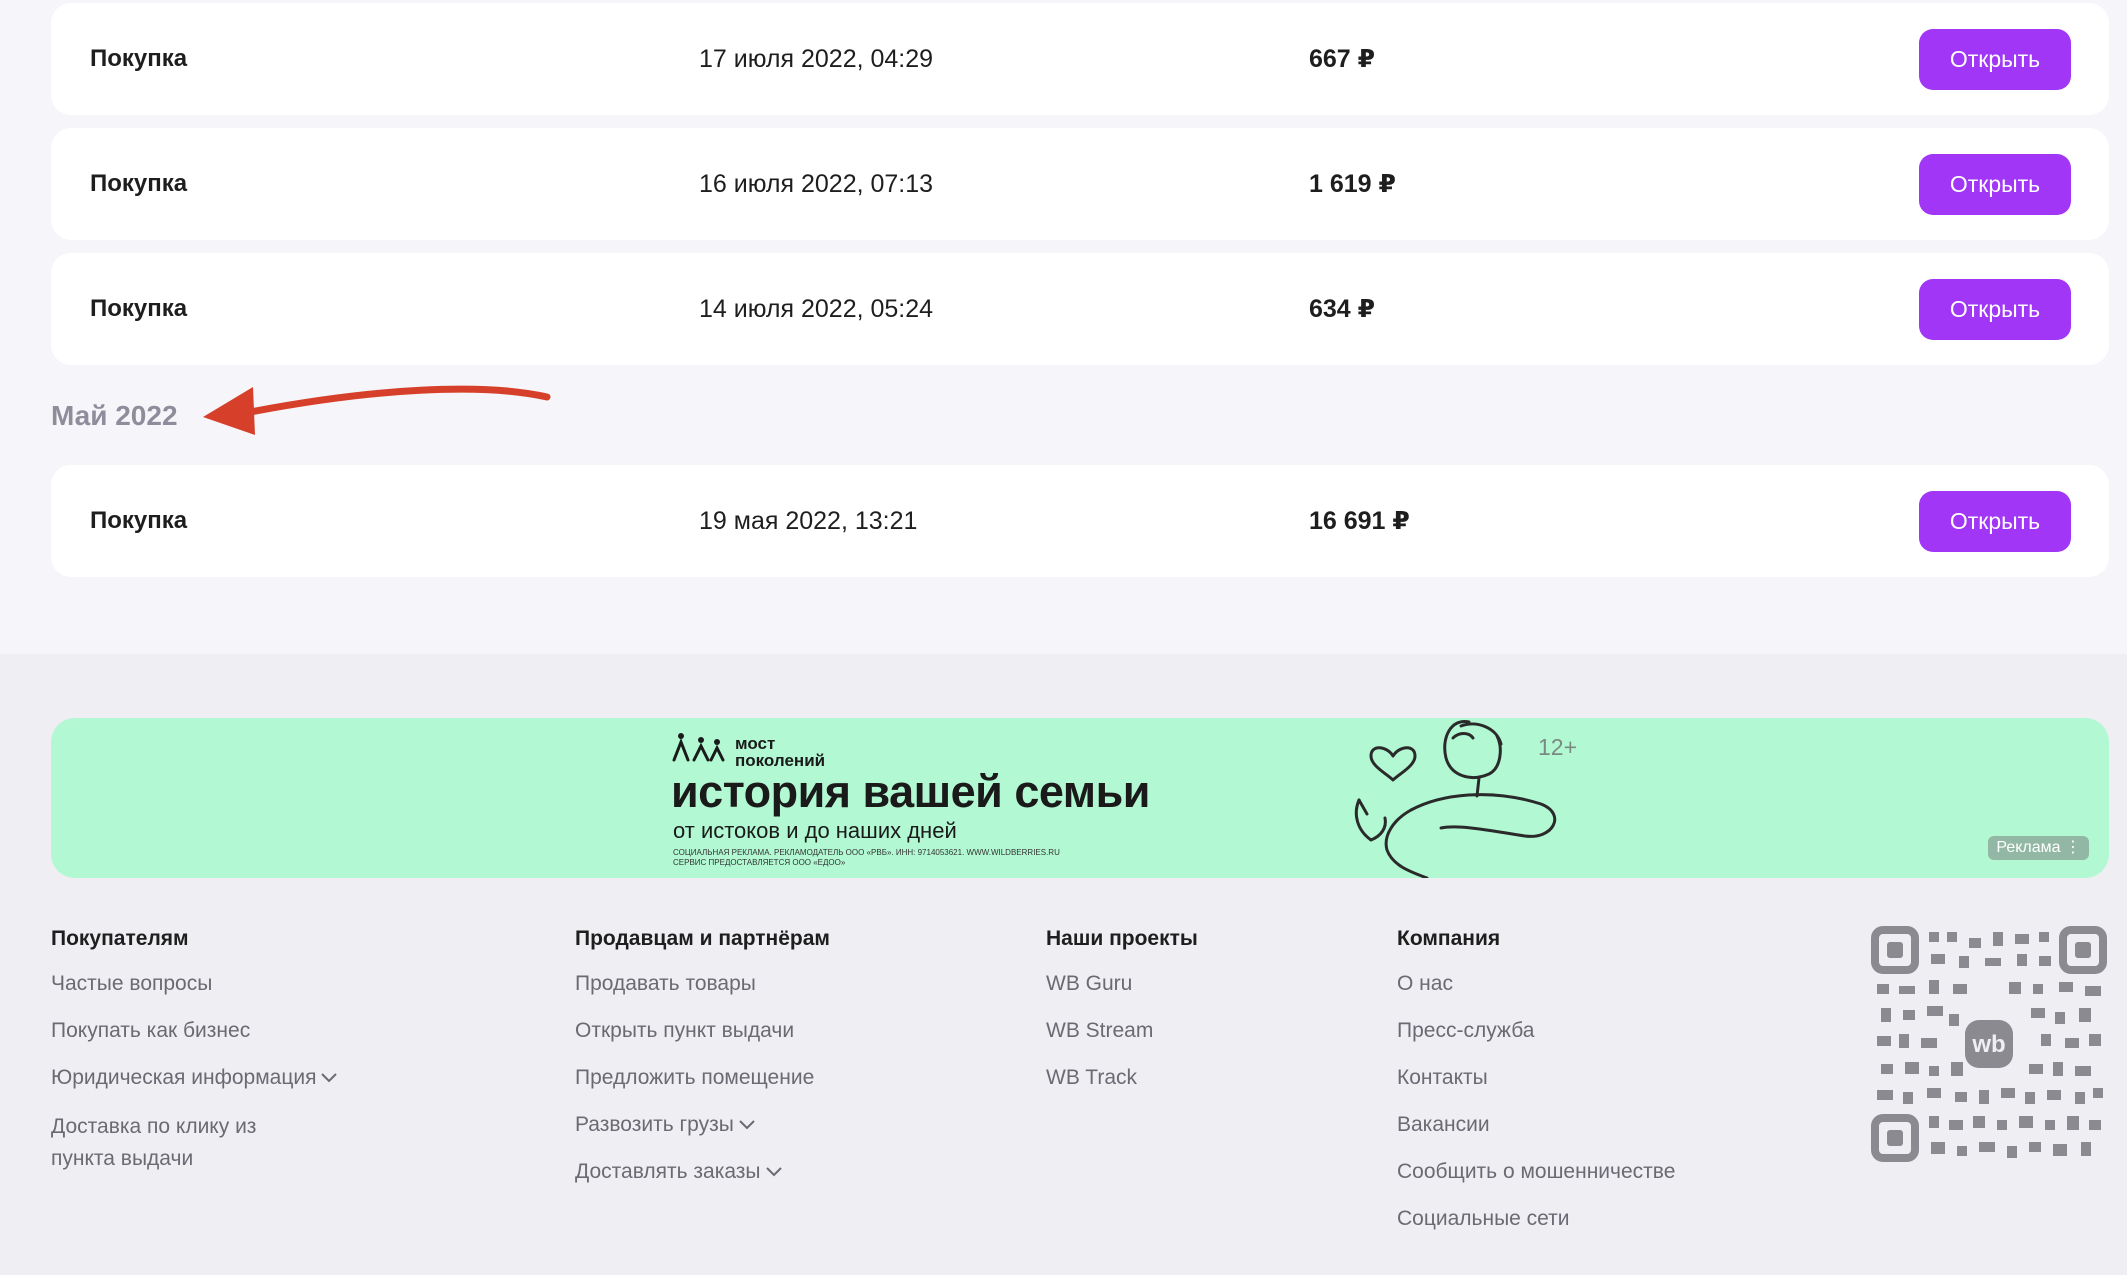  What do you see at coordinates (702, 1031) in the screenshot?
I see `footer-link: Открыть пункт выдачи` at bounding box center [702, 1031].